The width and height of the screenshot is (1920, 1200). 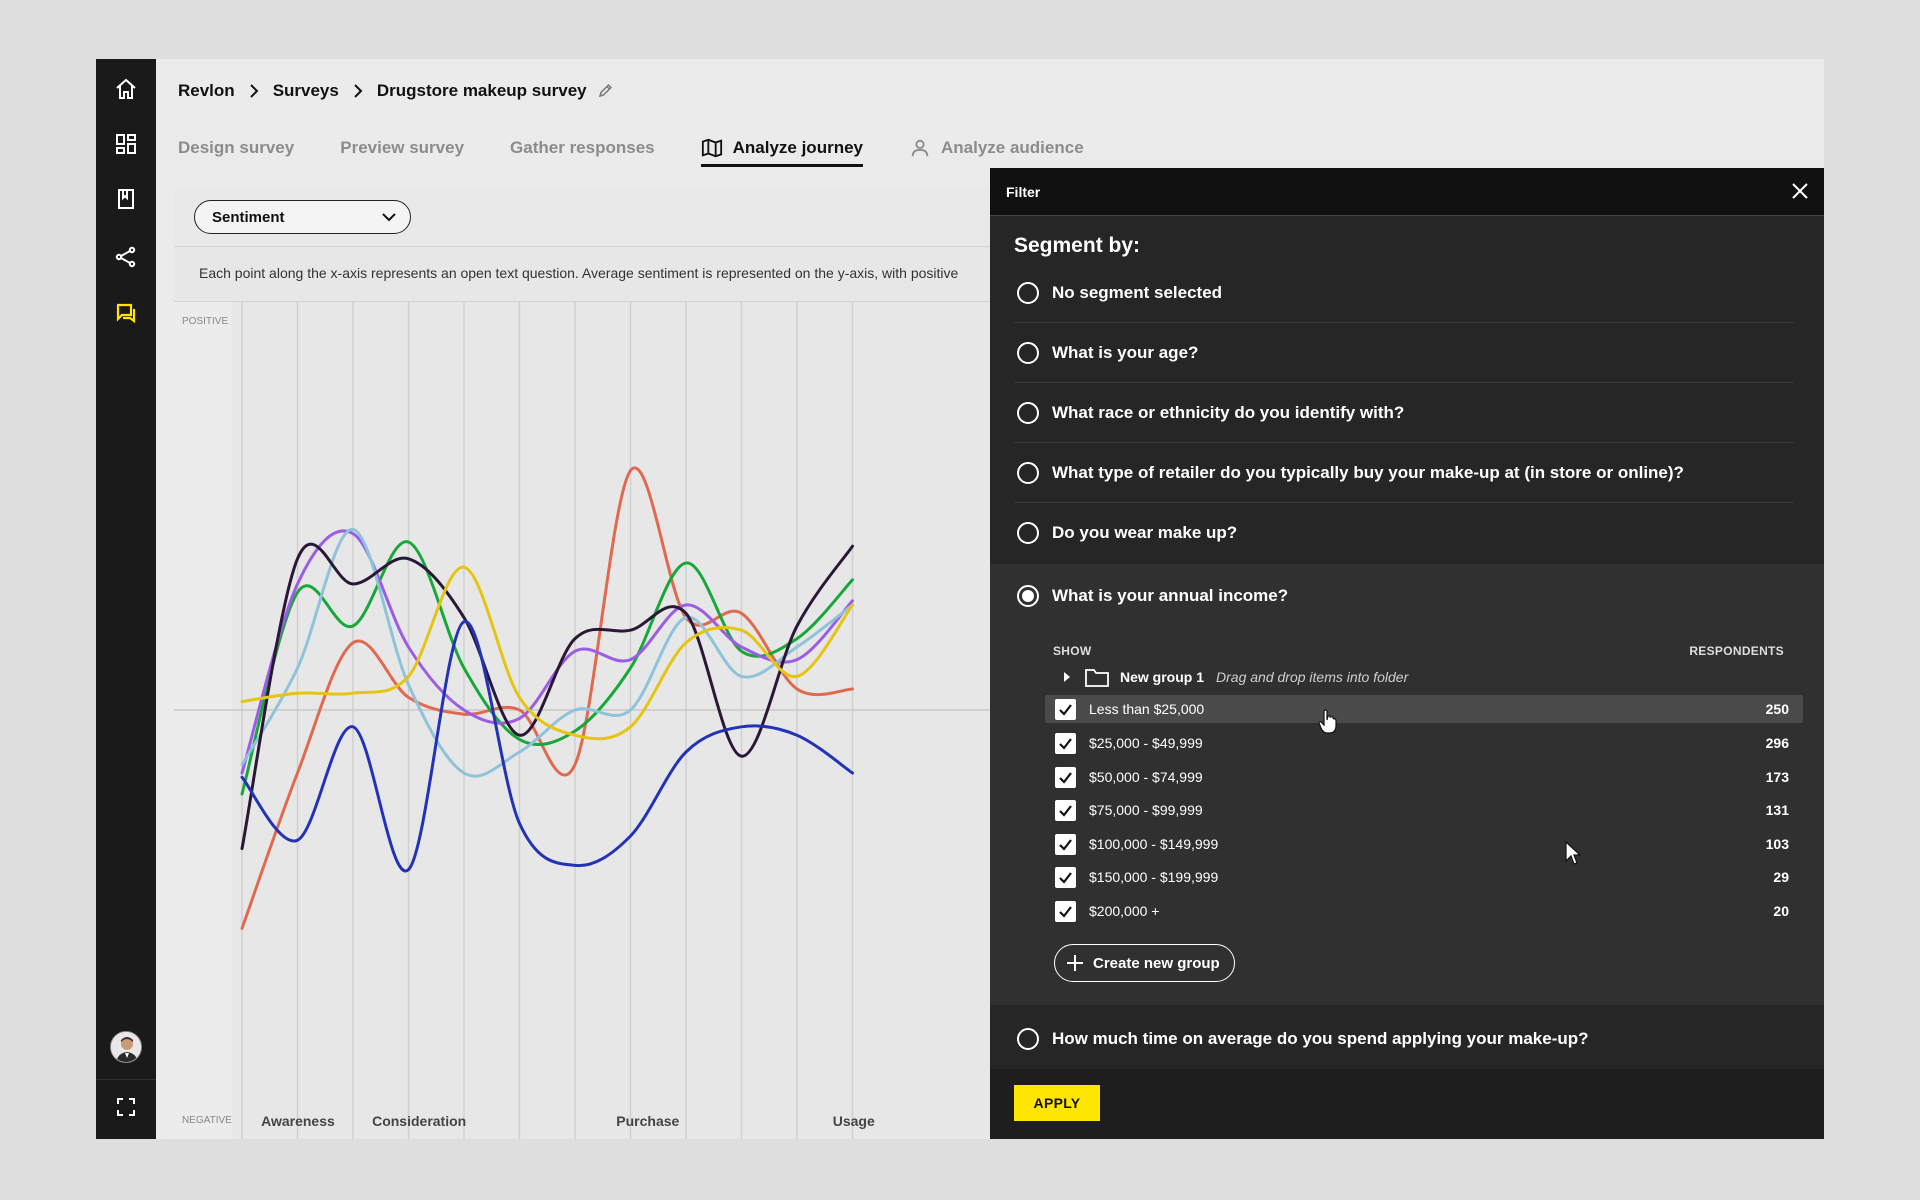 What do you see at coordinates (1424, 777) in the screenshot?
I see `income-option: $50,000 - $74,999 173` at bounding box center [1424, 777].